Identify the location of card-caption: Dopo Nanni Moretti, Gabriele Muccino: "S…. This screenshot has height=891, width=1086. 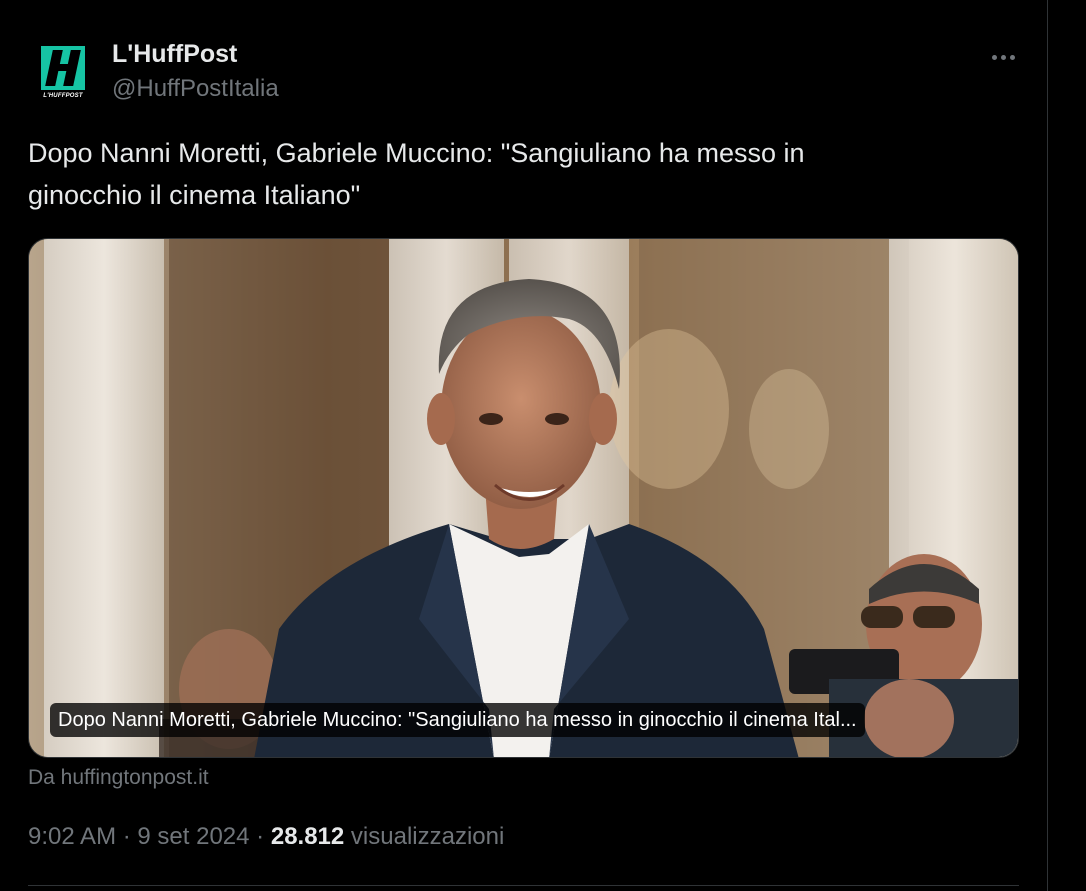
(457, 720).